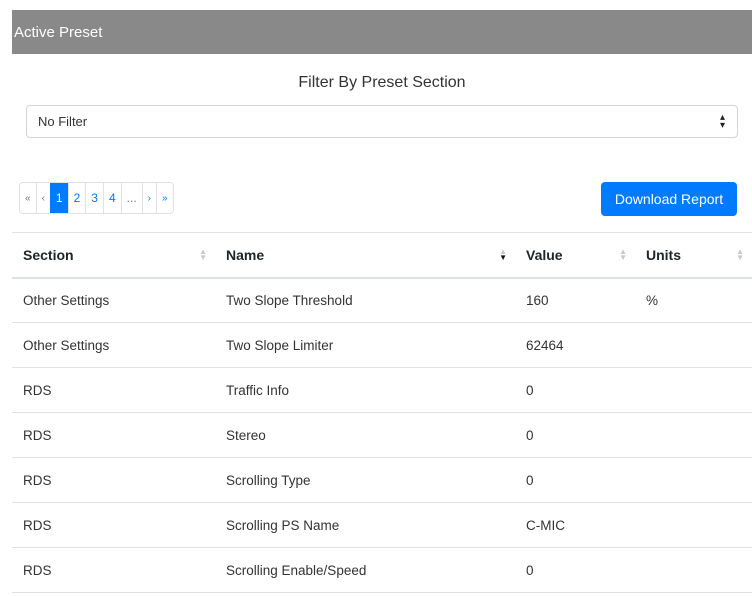 Image resolution: width=752 pixels, height=596 pixels. Describe the element at coordinates (58, 198) in the screenshot. I see `page-1-button: 1` at that location.